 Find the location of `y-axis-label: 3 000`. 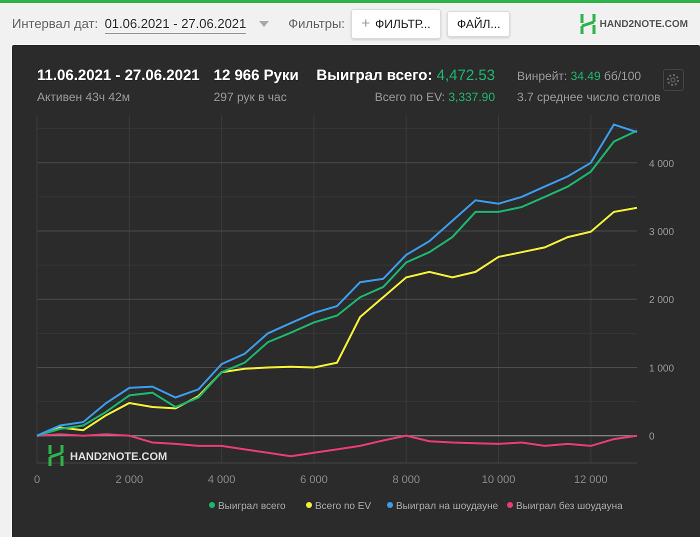

y-axis-label: 3 000 is located at coordinates (661, 232).